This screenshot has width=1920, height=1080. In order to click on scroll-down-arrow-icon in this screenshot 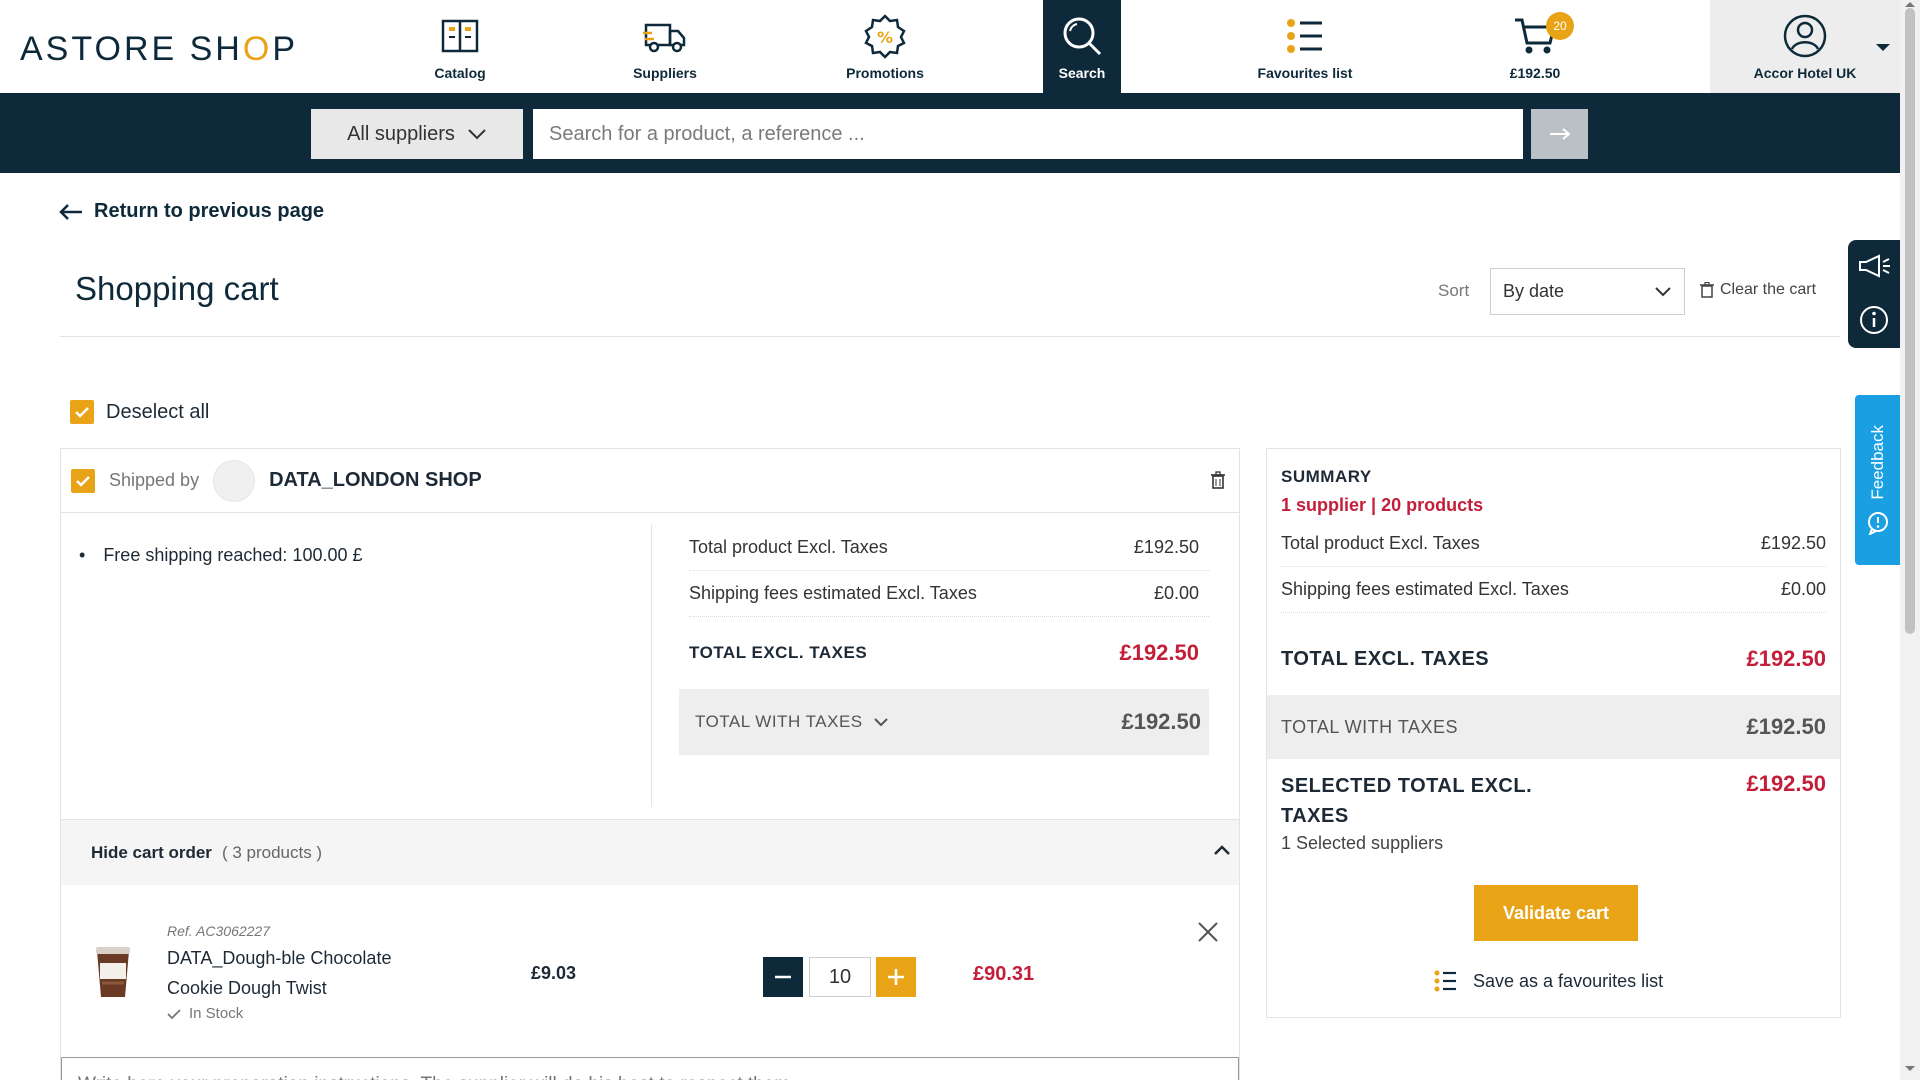, I will do `click(1910, 1068)`.